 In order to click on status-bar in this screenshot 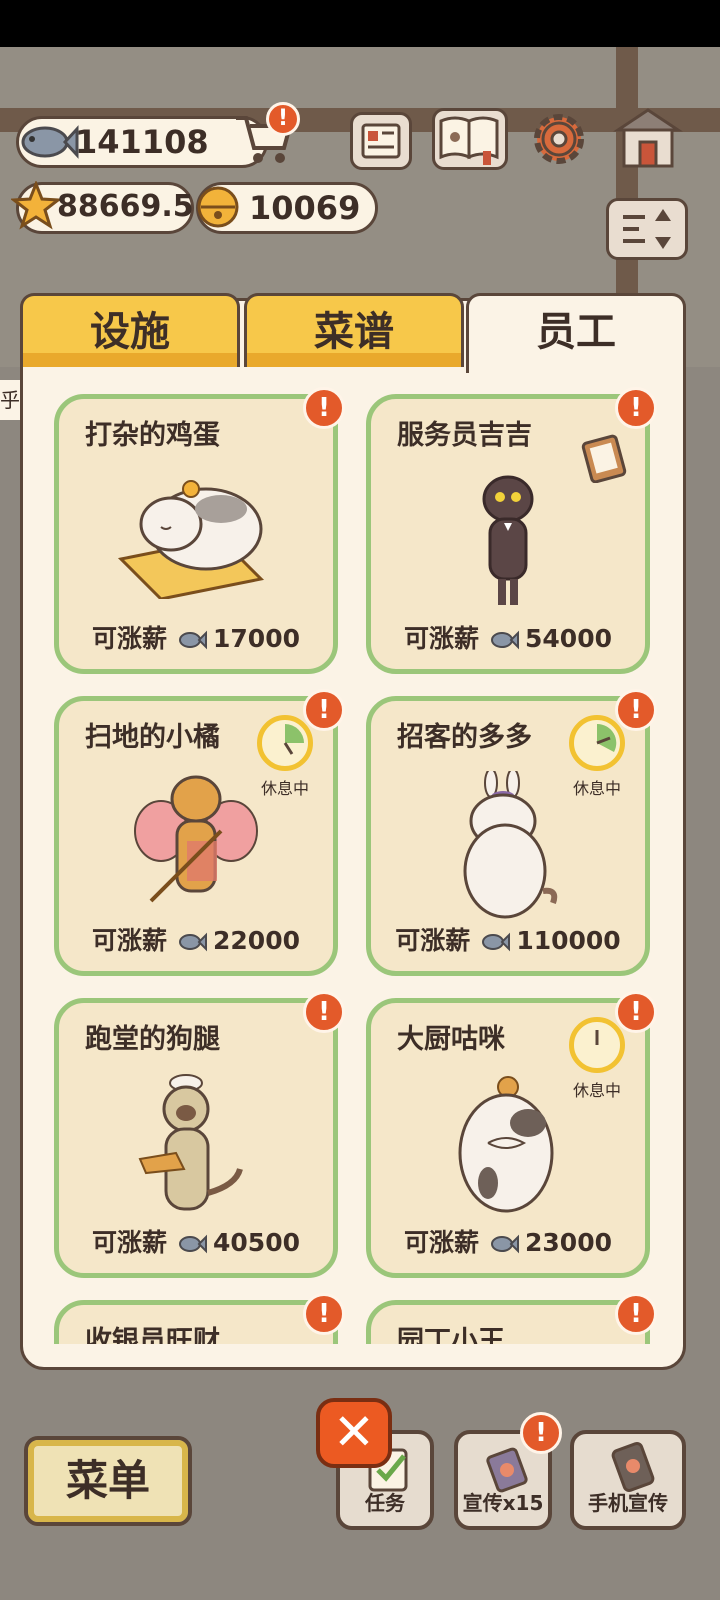, I will do `click(360, 23)`.